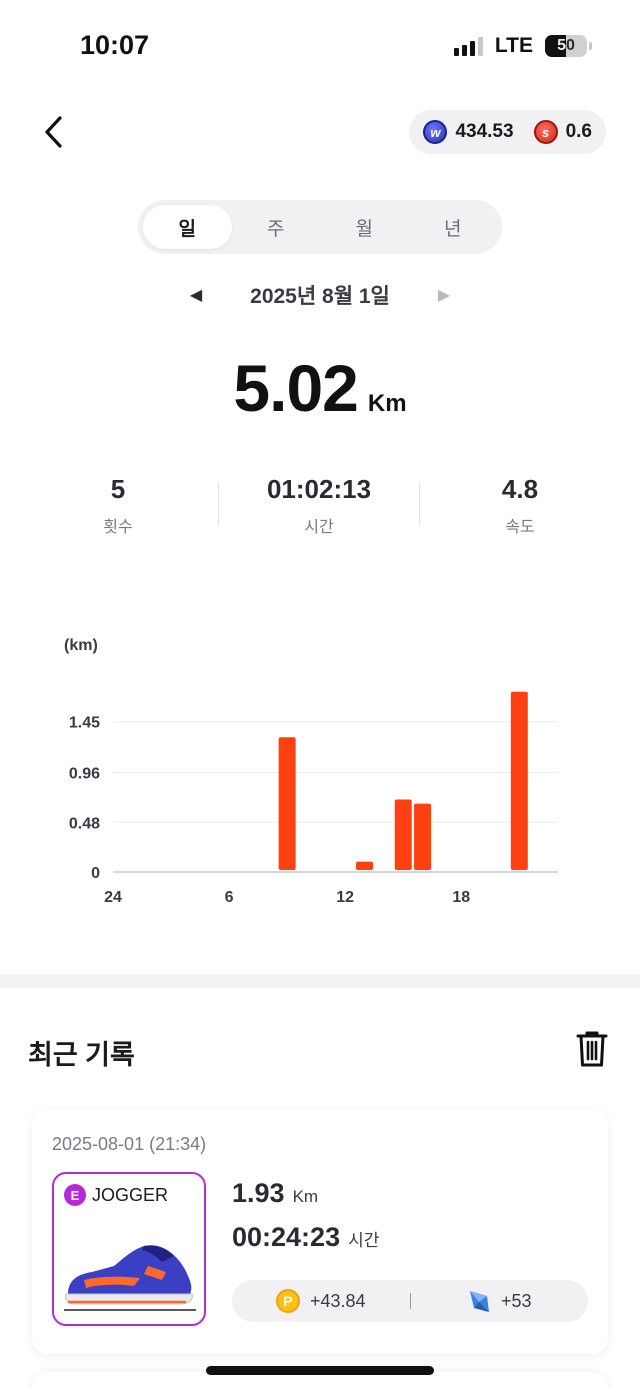 This screenshot has height=1387, width=640. Describe the element at coordinates (84, 823) in the screenshot. I see `y-tick-label: 0.48` at that location.